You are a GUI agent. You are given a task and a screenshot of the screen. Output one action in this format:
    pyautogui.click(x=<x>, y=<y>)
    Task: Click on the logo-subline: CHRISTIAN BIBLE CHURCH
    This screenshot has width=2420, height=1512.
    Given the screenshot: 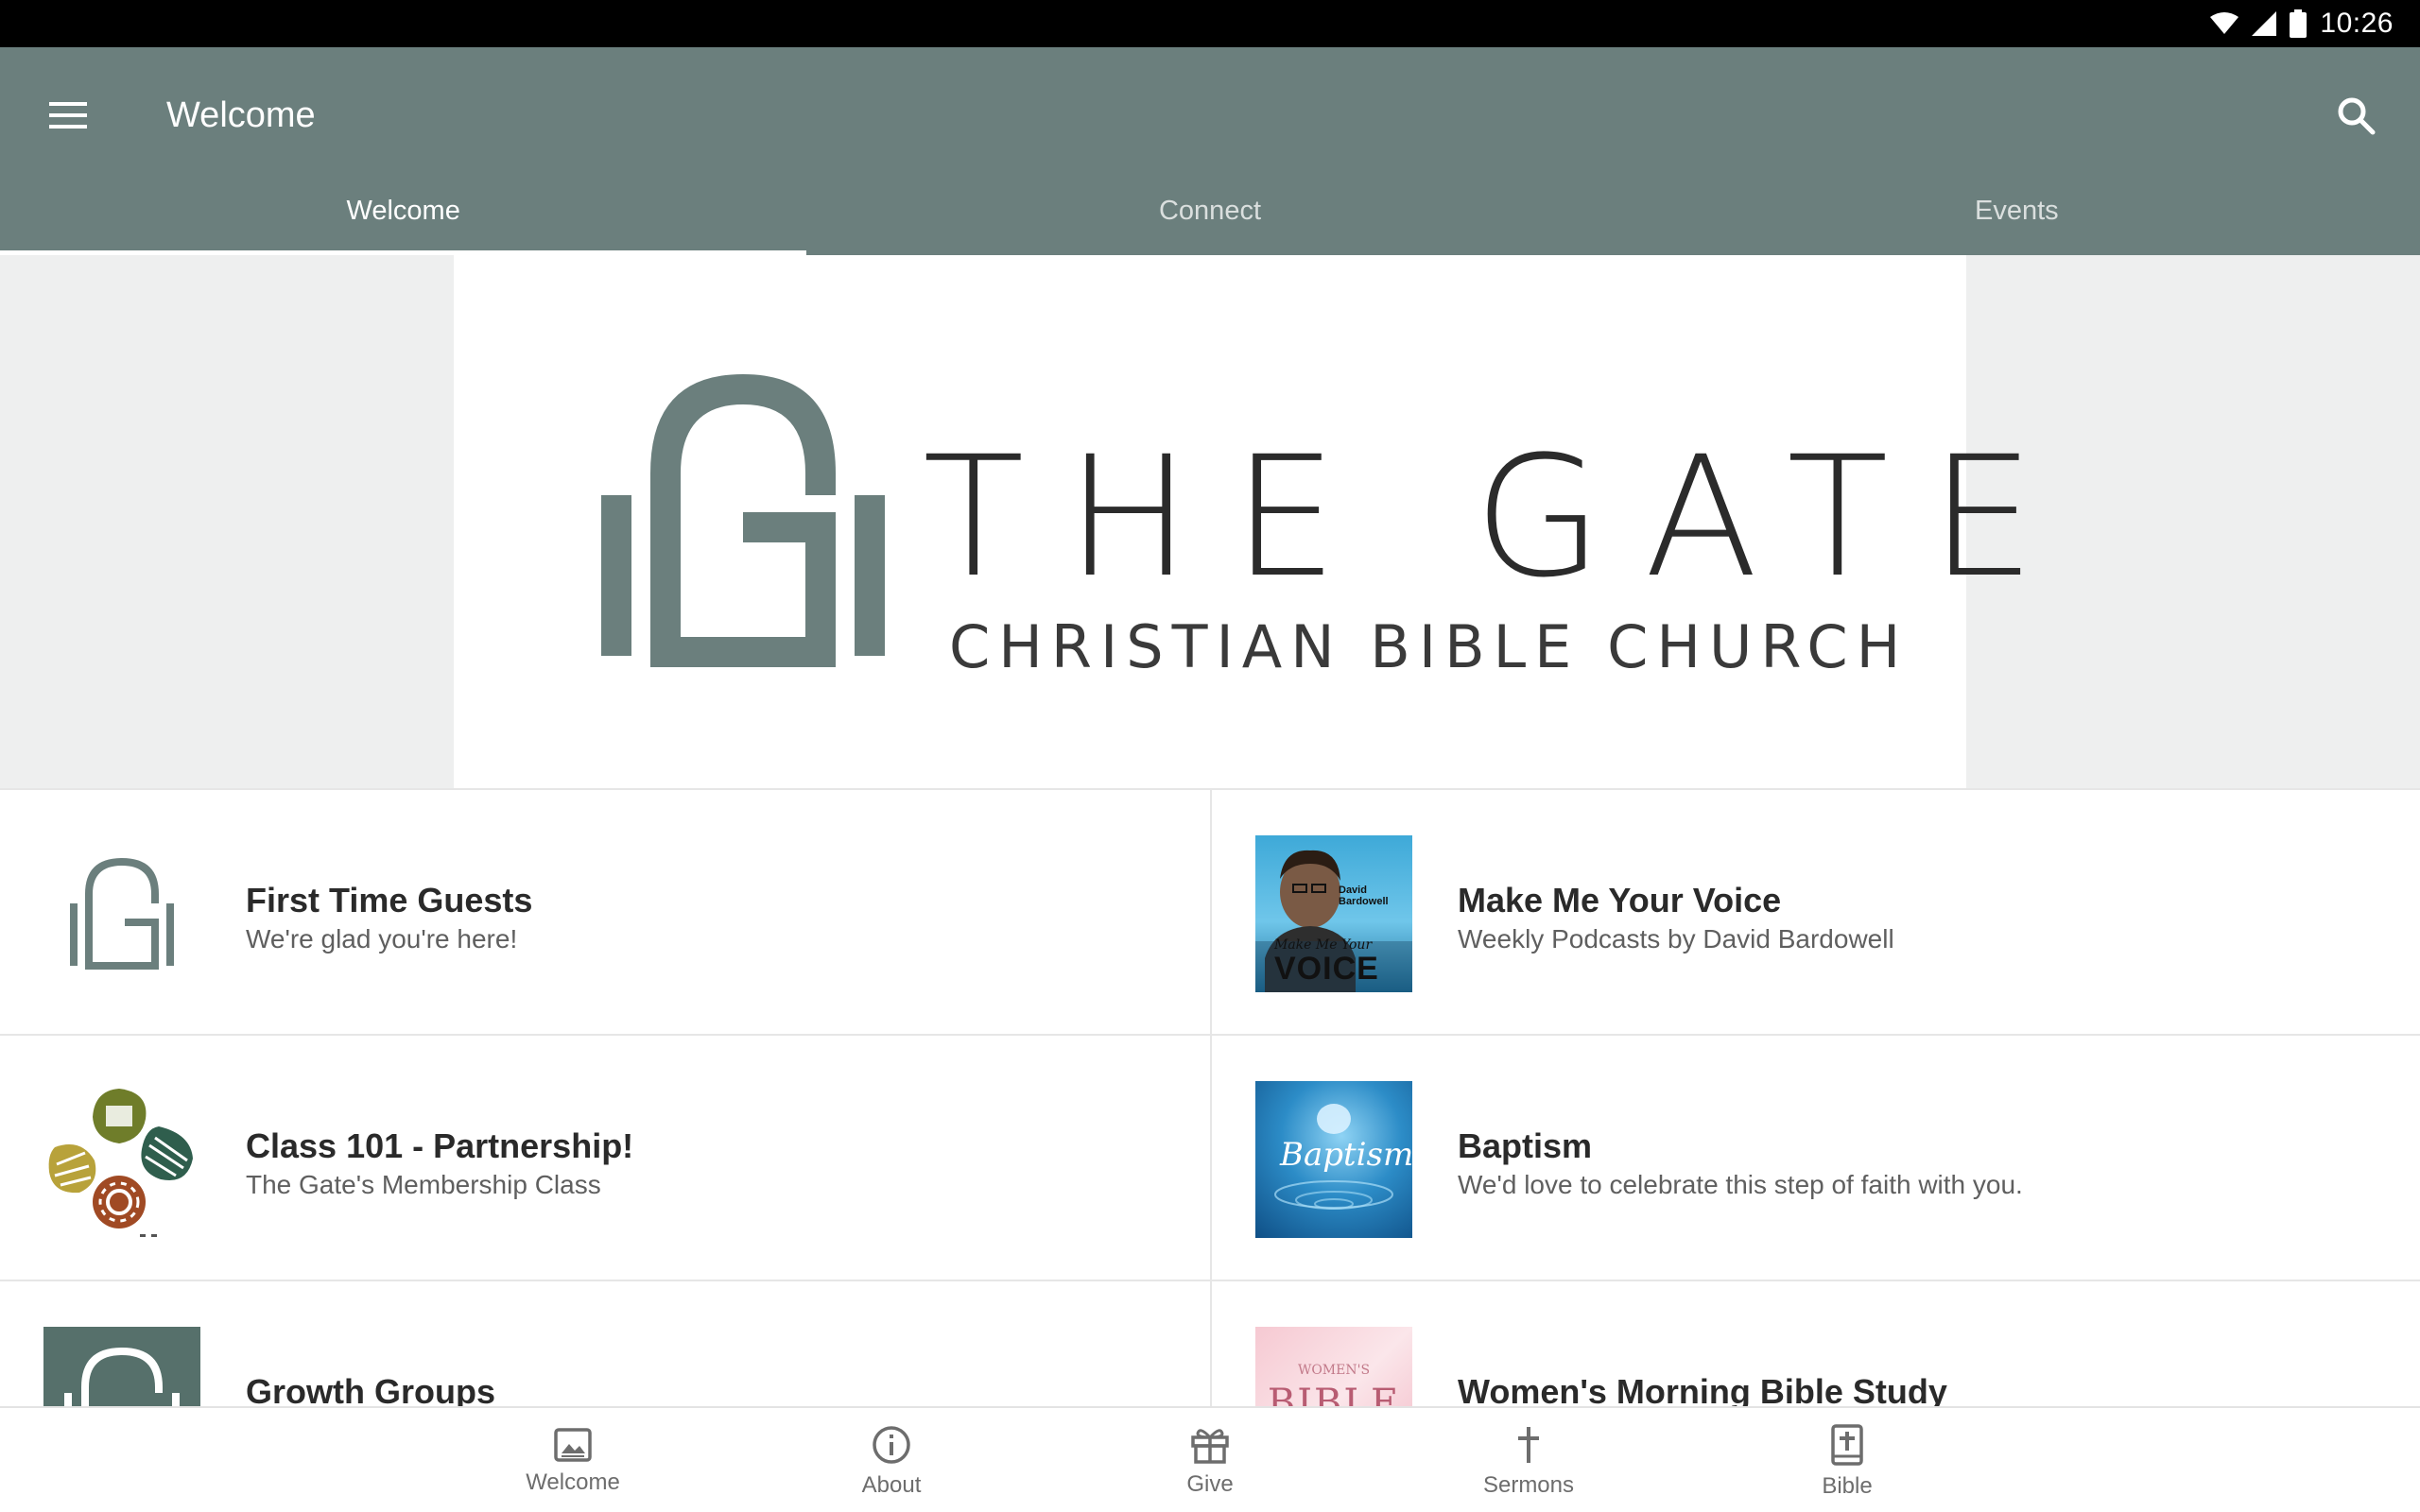 What is the action you would take?
    pyautogui.click(x=1430, y=646)
    